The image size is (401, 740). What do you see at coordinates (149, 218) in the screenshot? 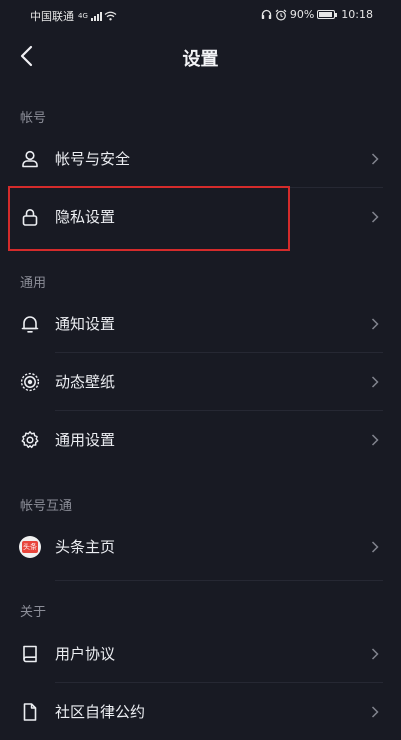
I see `highlight-box` at bounding box center [149, 218].